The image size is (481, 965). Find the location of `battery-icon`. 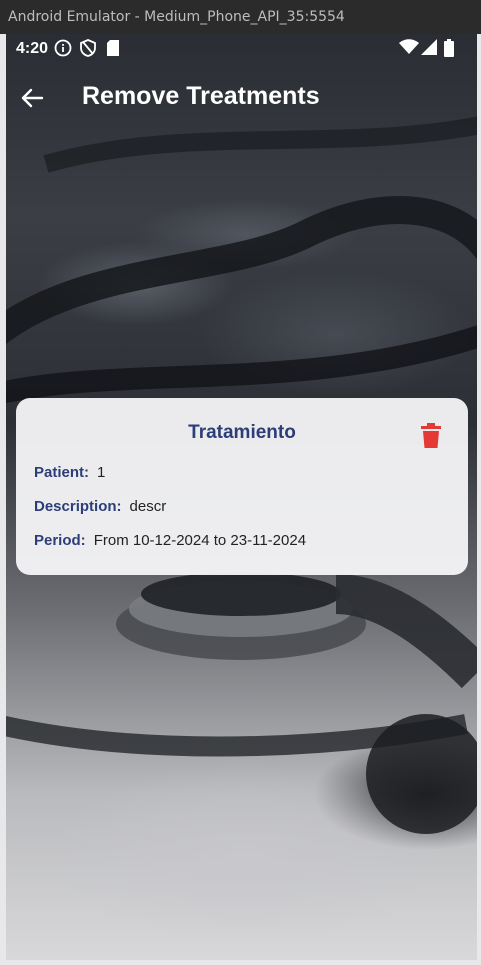

battery-icon is located at coordinates (449, 50).